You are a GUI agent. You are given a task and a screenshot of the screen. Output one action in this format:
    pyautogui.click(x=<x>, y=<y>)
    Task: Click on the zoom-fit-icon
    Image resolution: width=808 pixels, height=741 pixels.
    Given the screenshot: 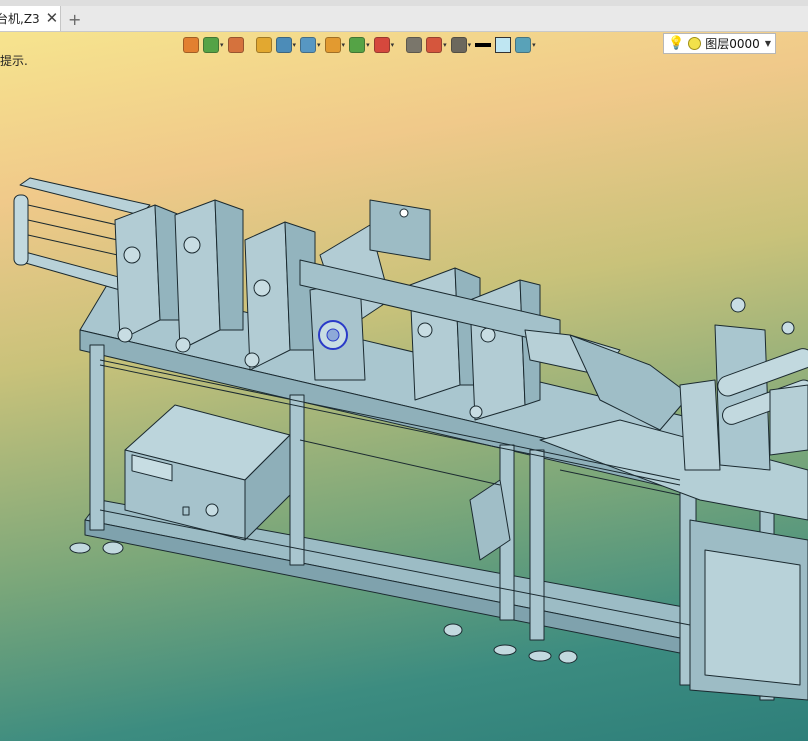 What is the action you would take?
    pyautogui.click(x=357, y=45)
    